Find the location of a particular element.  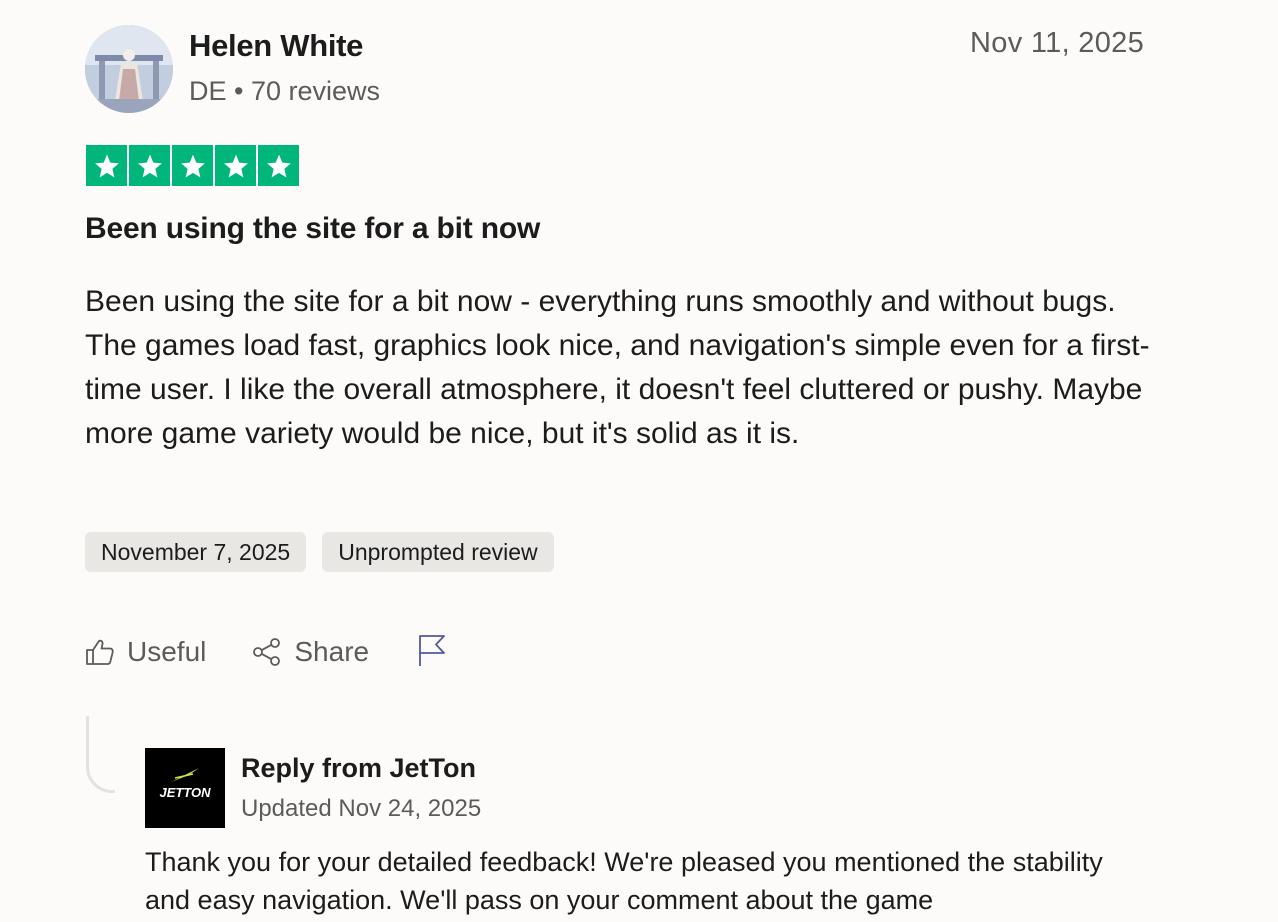

avatar is located at coordinates (129, 69).